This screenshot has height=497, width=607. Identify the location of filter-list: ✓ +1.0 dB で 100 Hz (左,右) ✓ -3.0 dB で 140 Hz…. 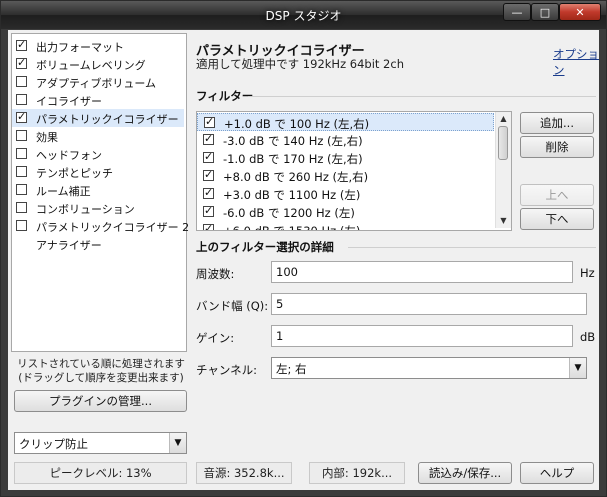
(354, 171).